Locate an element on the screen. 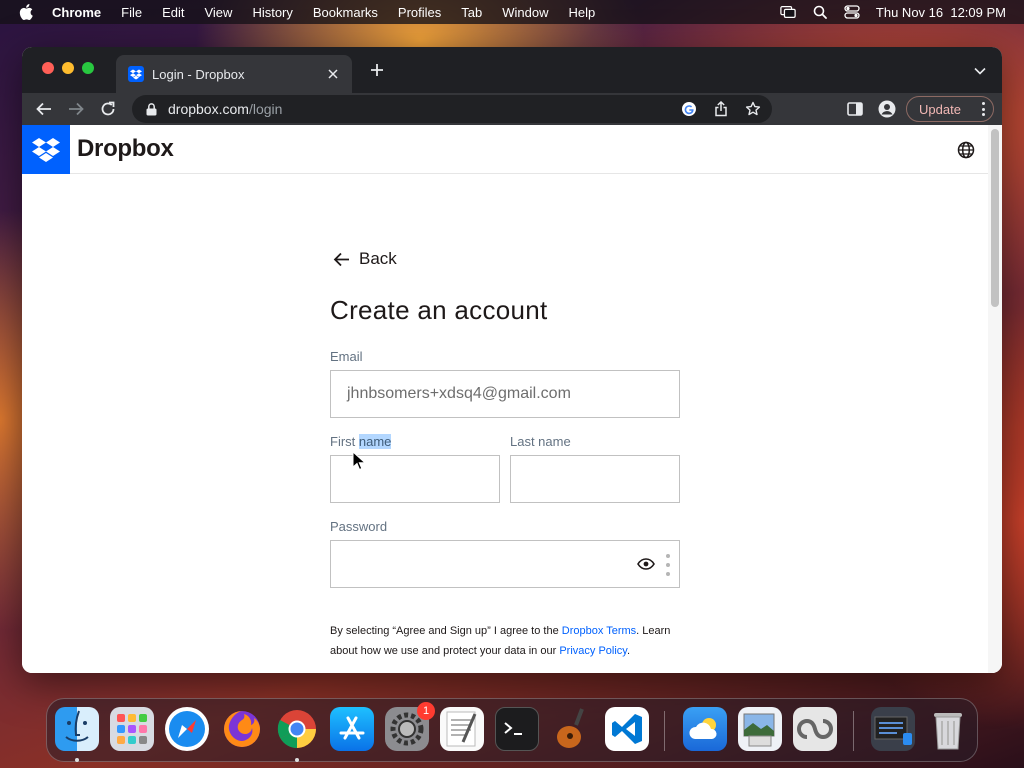  macos-dock: 1 is located at coordinates (512, 730).